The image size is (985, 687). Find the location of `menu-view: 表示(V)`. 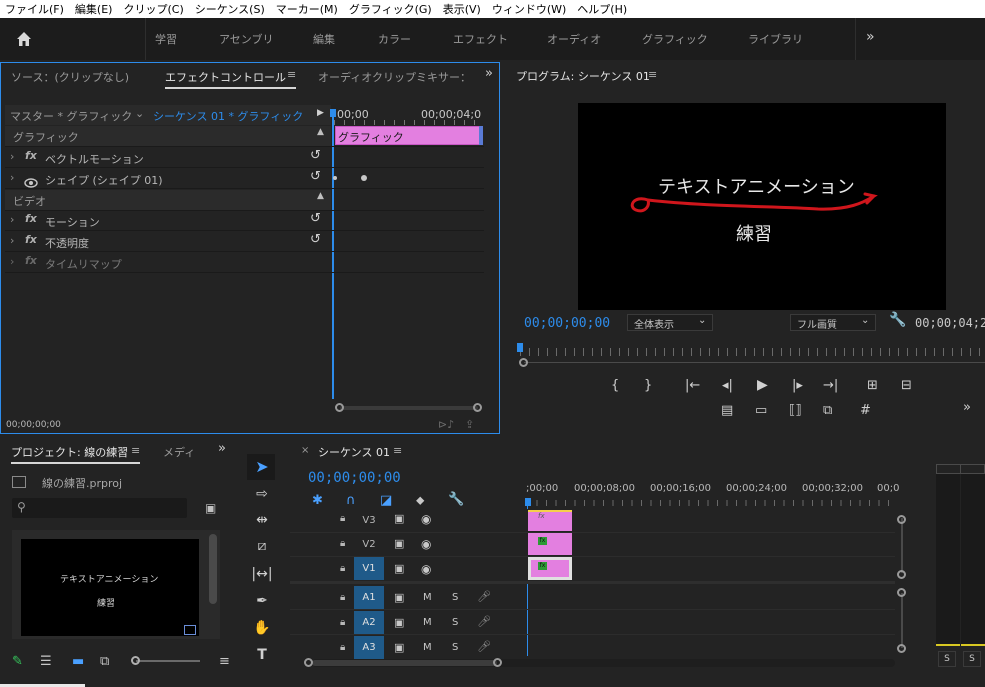

menu-view: 表示(V) is located at coordinates (462, 9).